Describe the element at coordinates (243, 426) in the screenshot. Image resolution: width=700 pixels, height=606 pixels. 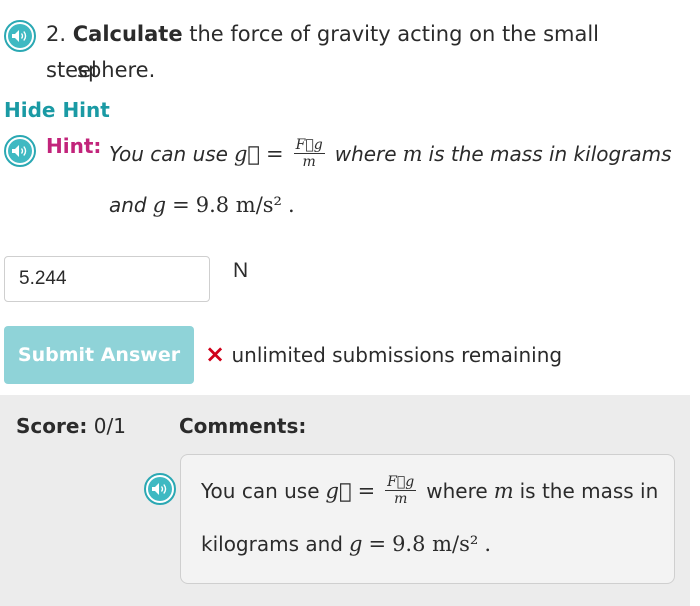
I see `comments-label: Comments:` at that location.